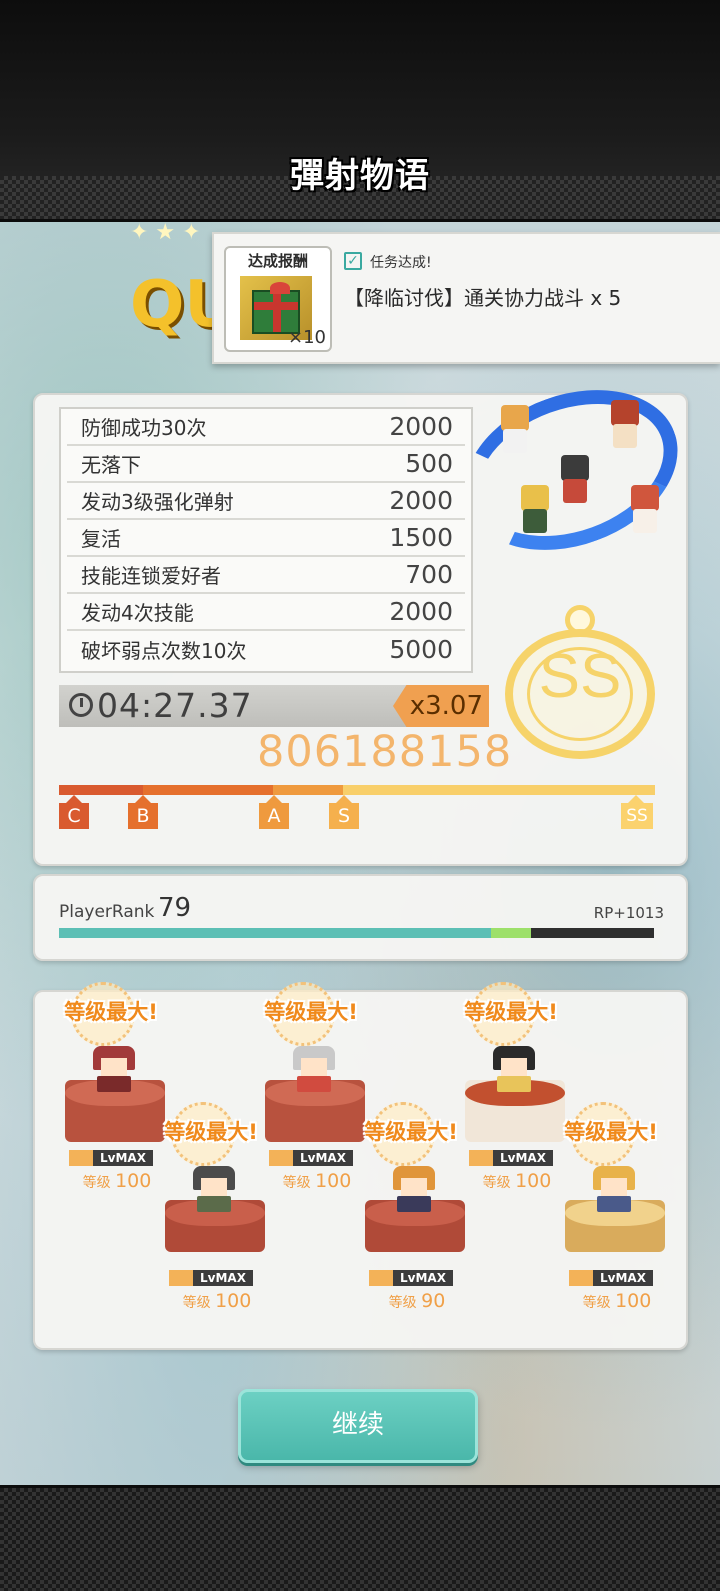 The width and height of the screenshot is (720, 1591). I want to click on bottom-bar, so click(360, 1538).